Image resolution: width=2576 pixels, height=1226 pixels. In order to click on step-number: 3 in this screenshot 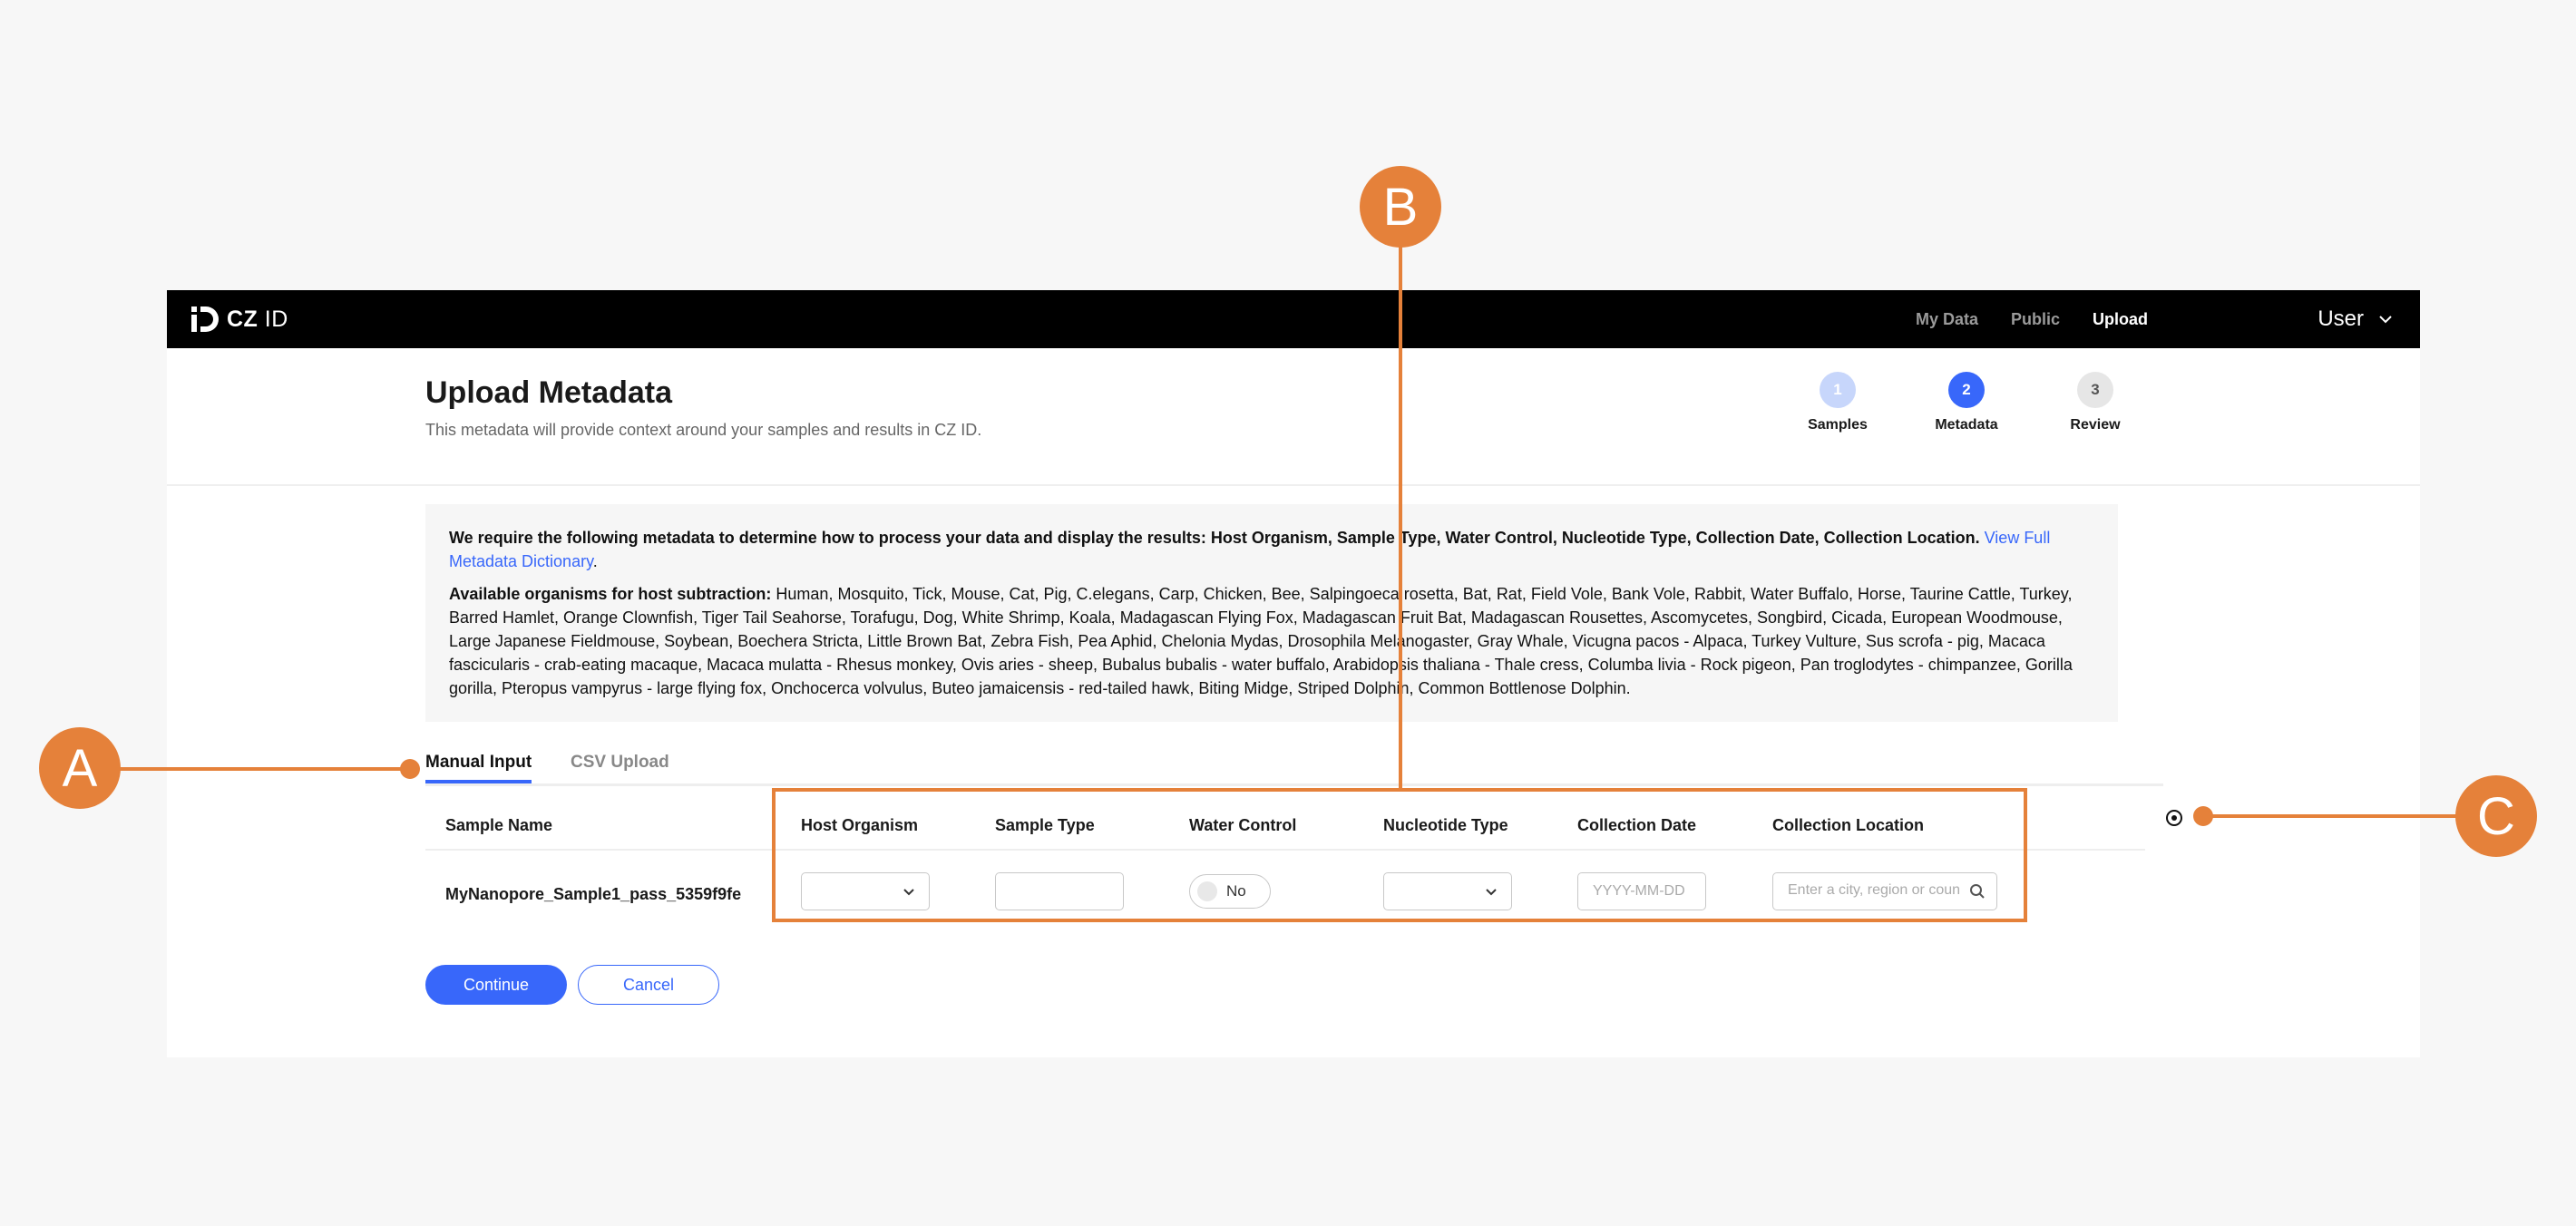, I will do `click(2095, 390)`.